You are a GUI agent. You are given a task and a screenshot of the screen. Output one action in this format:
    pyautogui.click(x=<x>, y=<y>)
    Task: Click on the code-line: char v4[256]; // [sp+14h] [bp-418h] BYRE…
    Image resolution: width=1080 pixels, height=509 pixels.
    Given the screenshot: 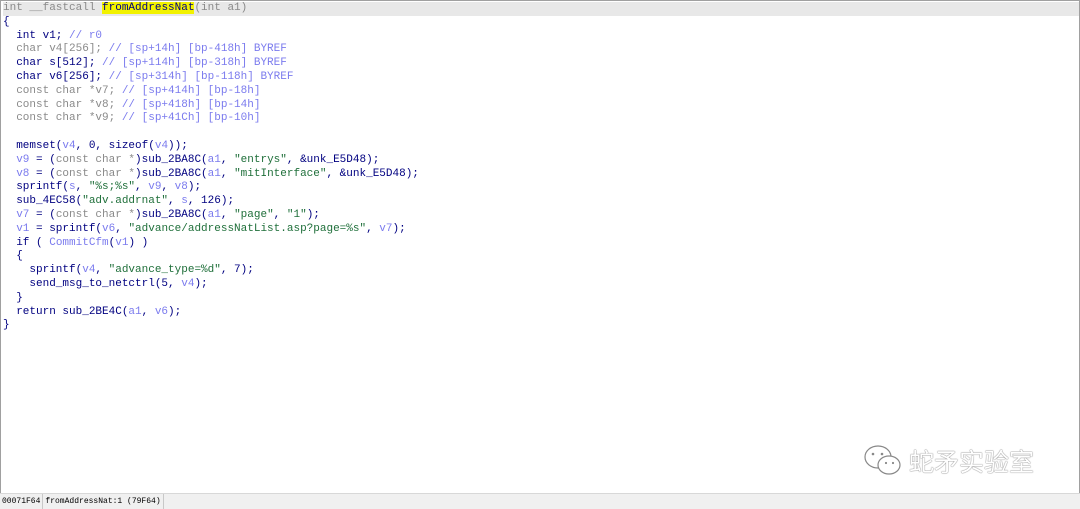 What is the action you would take?
    pyautogui.click(x=541, y=50)
    